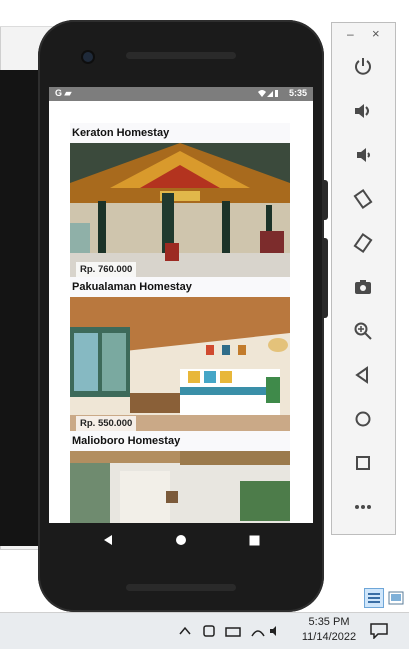  Describe the element at coordinates (88, 57) in the screenshot. I see `front-camera-icon` at that location.